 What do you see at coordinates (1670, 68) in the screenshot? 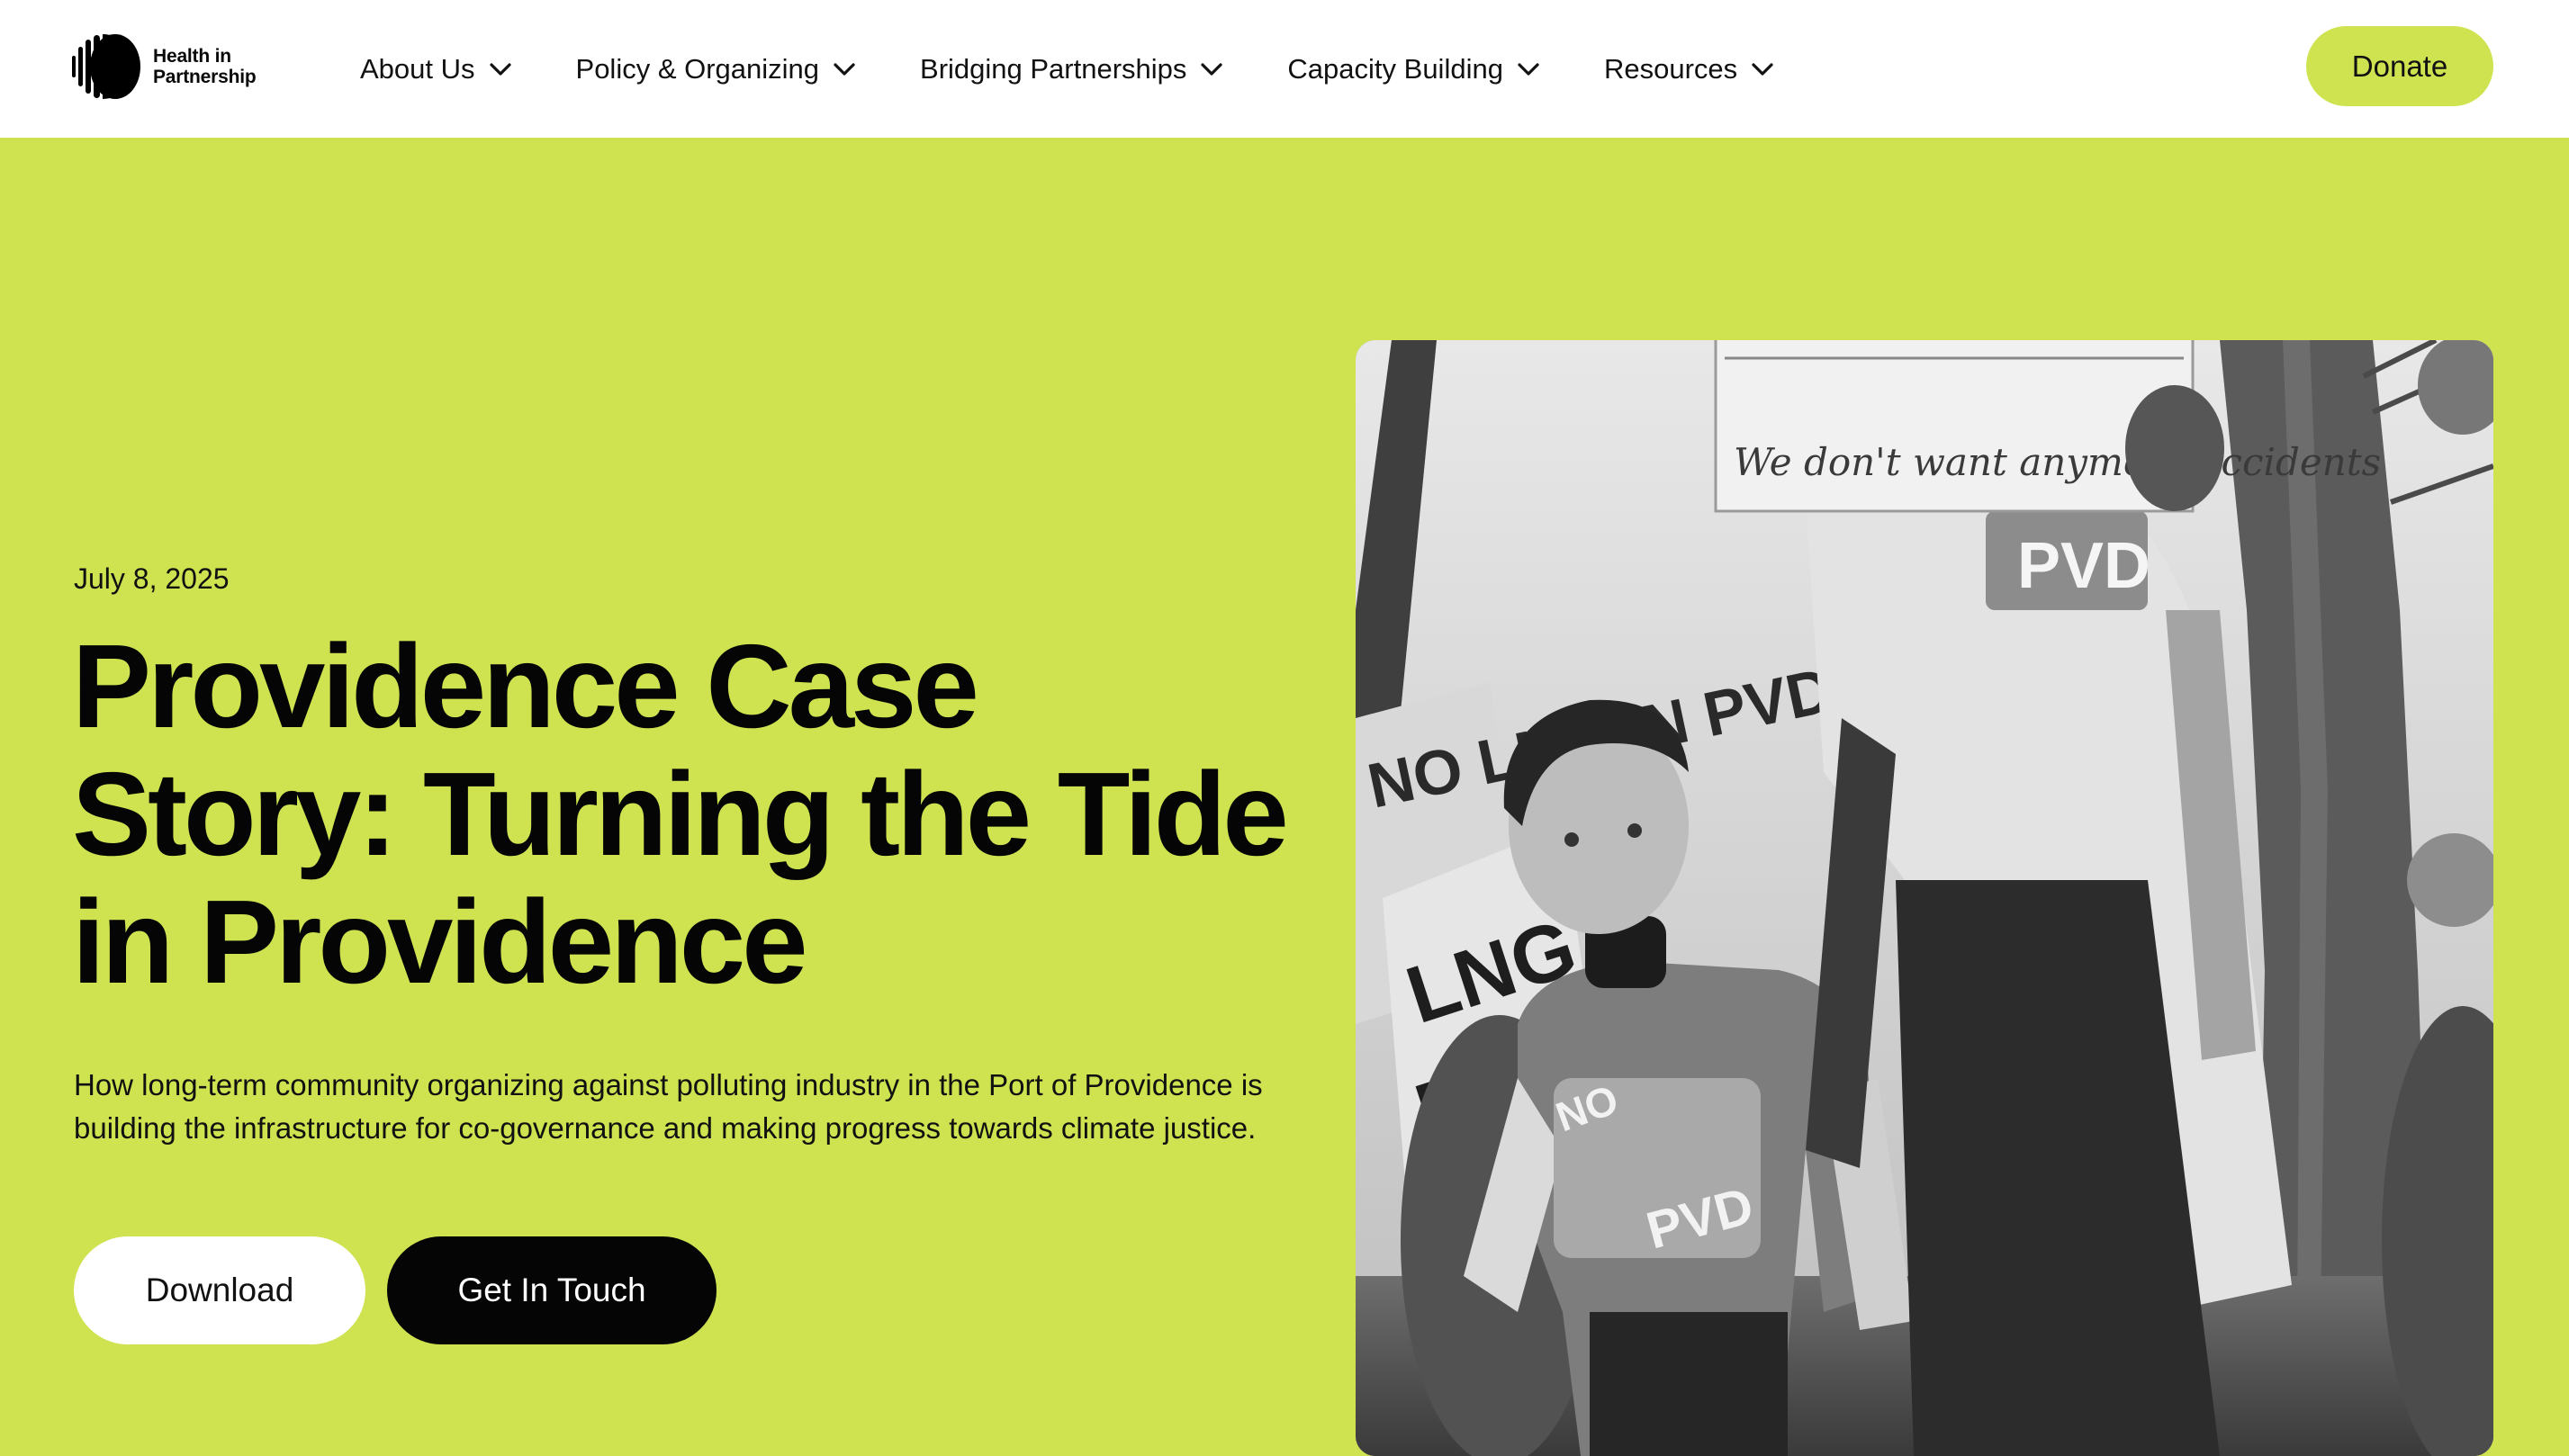
I see `nav-label: Resources` at bounding box center [1670, 68].